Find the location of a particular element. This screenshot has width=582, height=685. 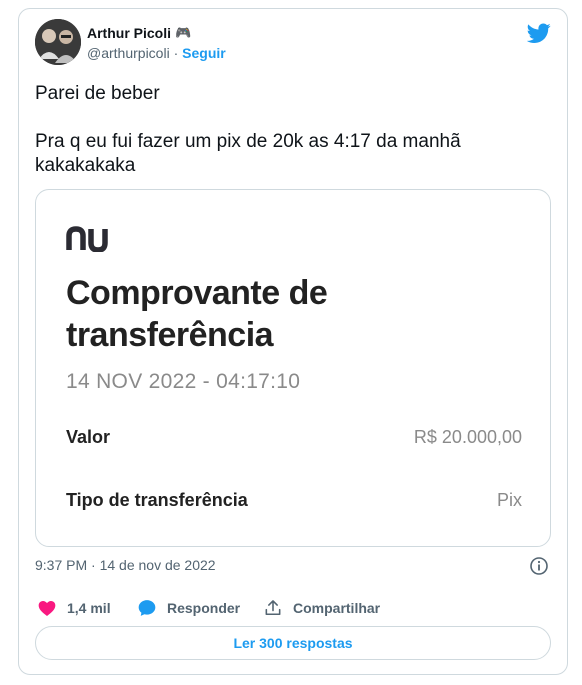

reply-label: Responder is located at coordinates (204, 608).